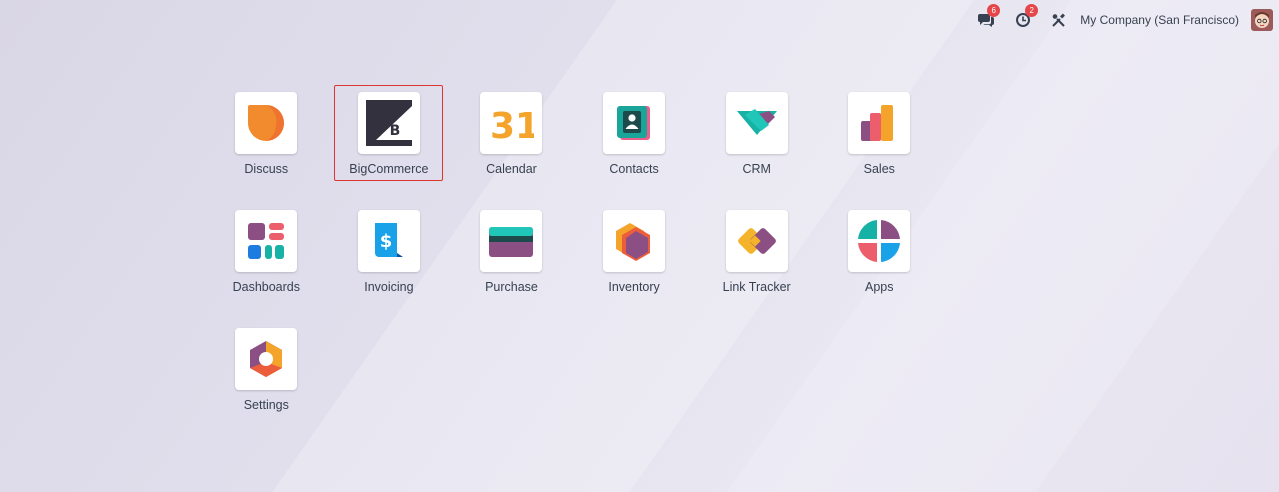 This screenshot has height=492, width=1279. I want to click on app-calendar: 31 Calendar, so click(511, 145).